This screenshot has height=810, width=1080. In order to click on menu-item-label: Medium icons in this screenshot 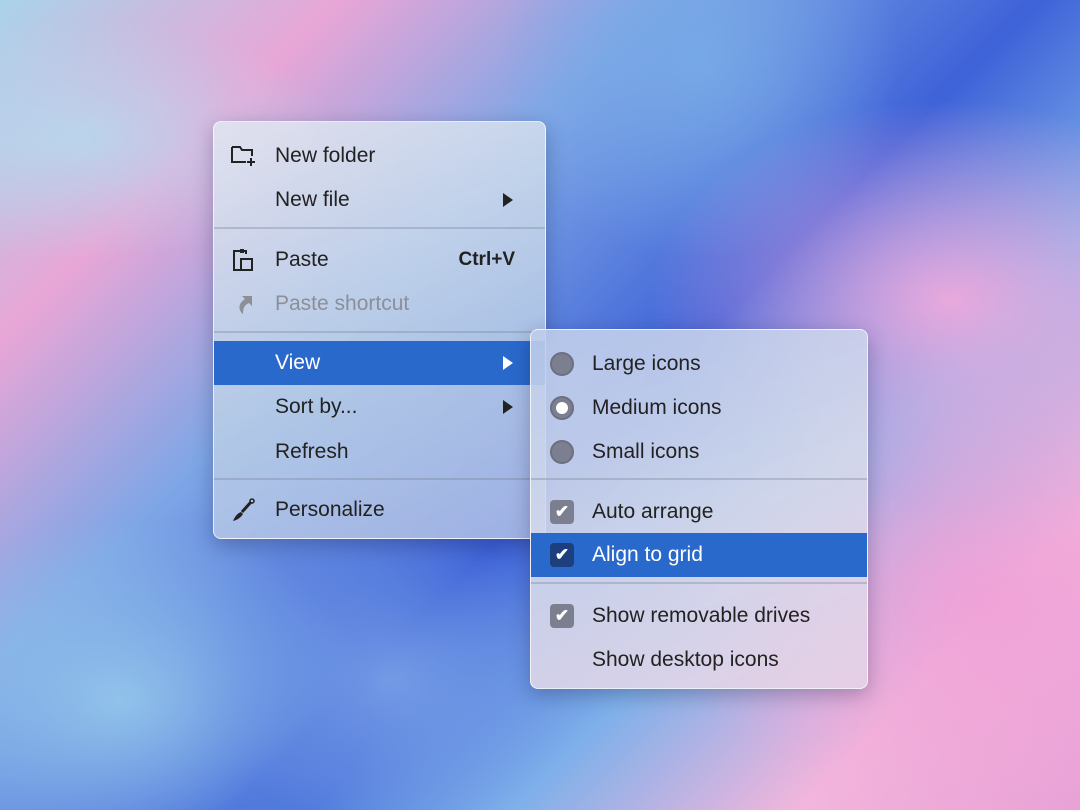, I will do `click(657, 407)`.